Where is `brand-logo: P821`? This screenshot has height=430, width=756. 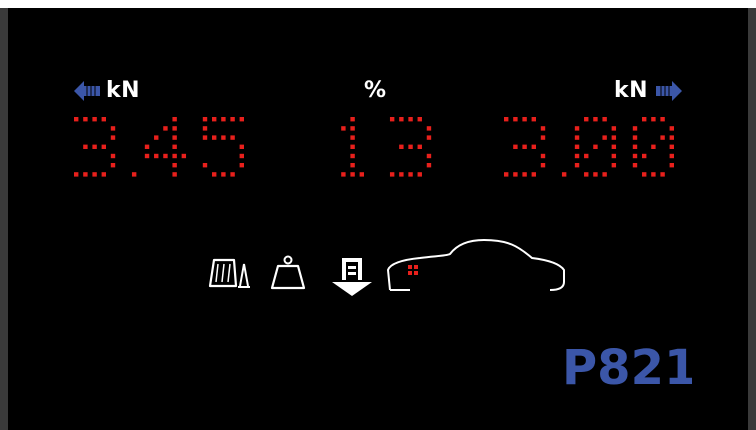 brand-logo: P821 is located at coordinates (627, 365).